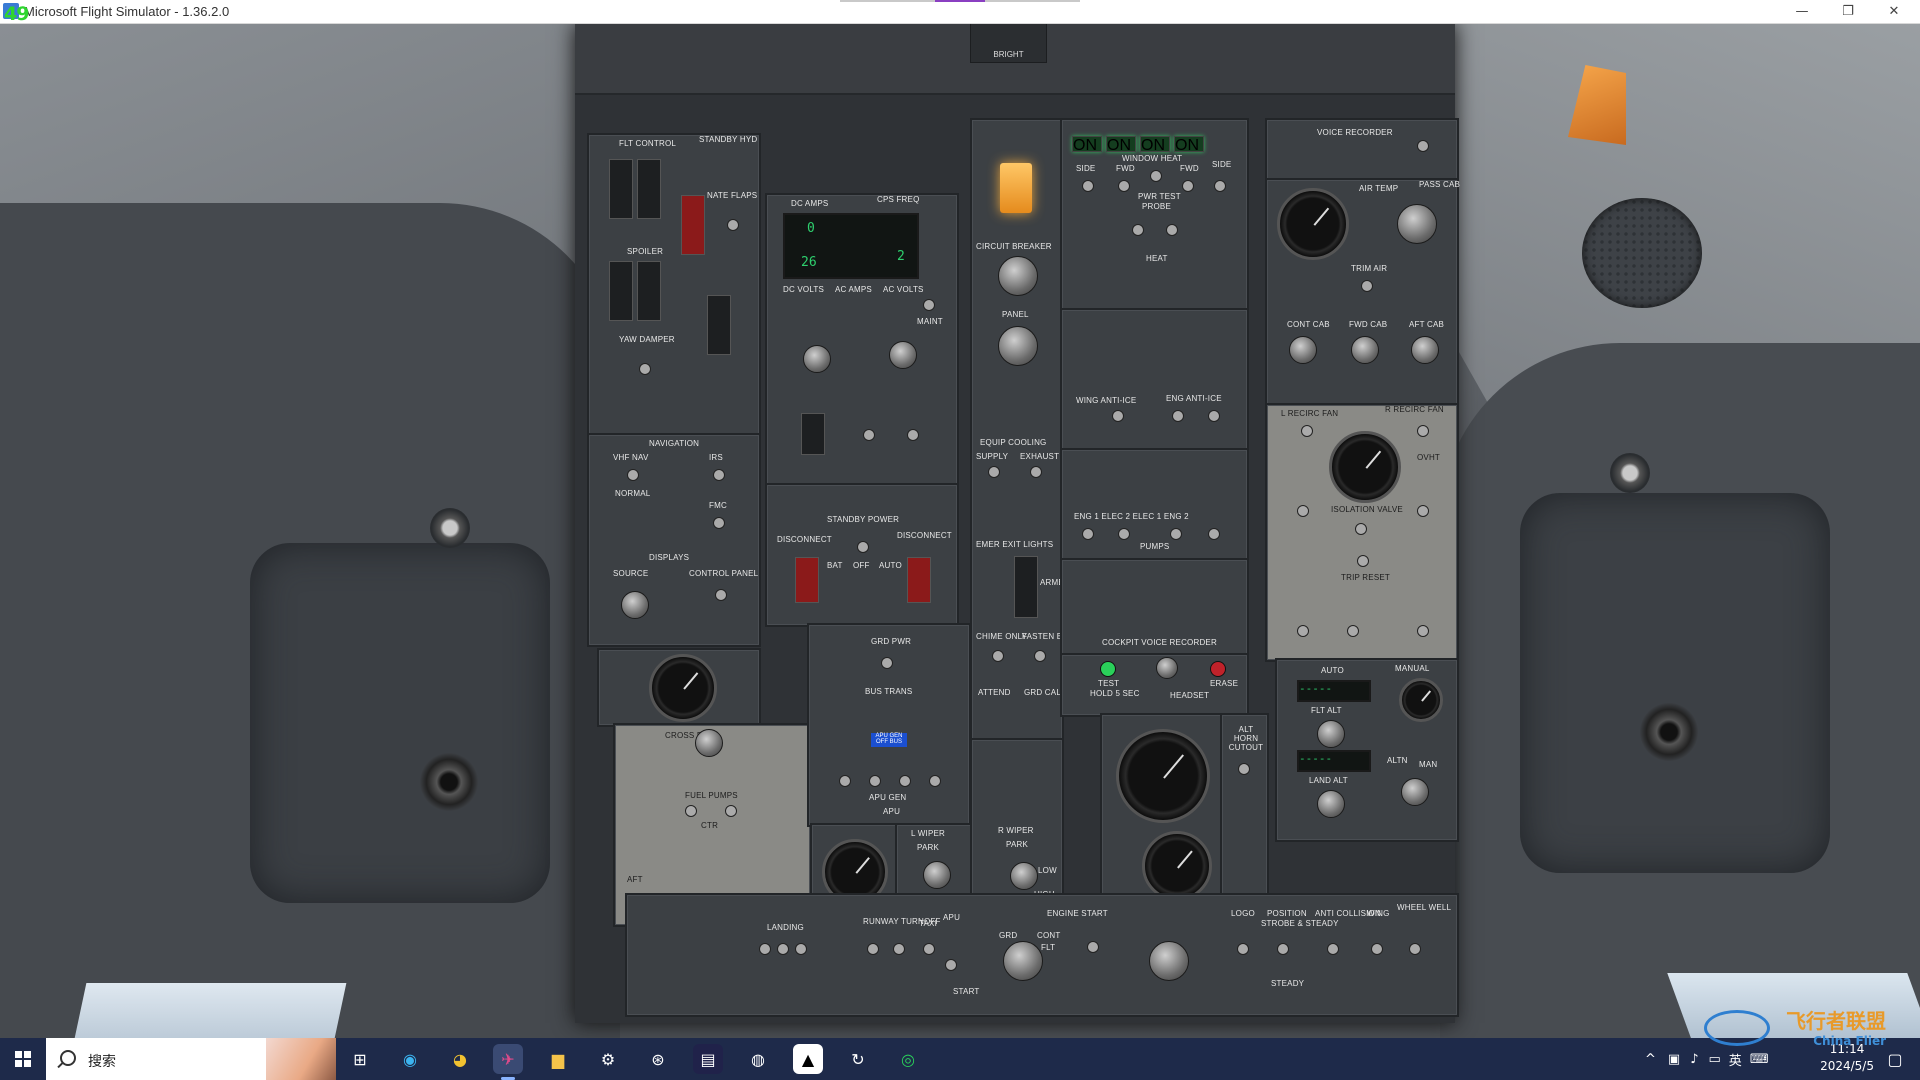  I want to click on crossfeed-knob, so click(709, 743).